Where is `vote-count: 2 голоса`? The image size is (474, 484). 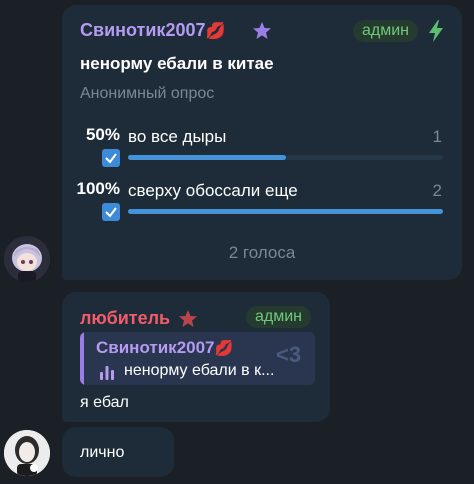
vote-count: 2 голоса is located at coordinates (262, 253).